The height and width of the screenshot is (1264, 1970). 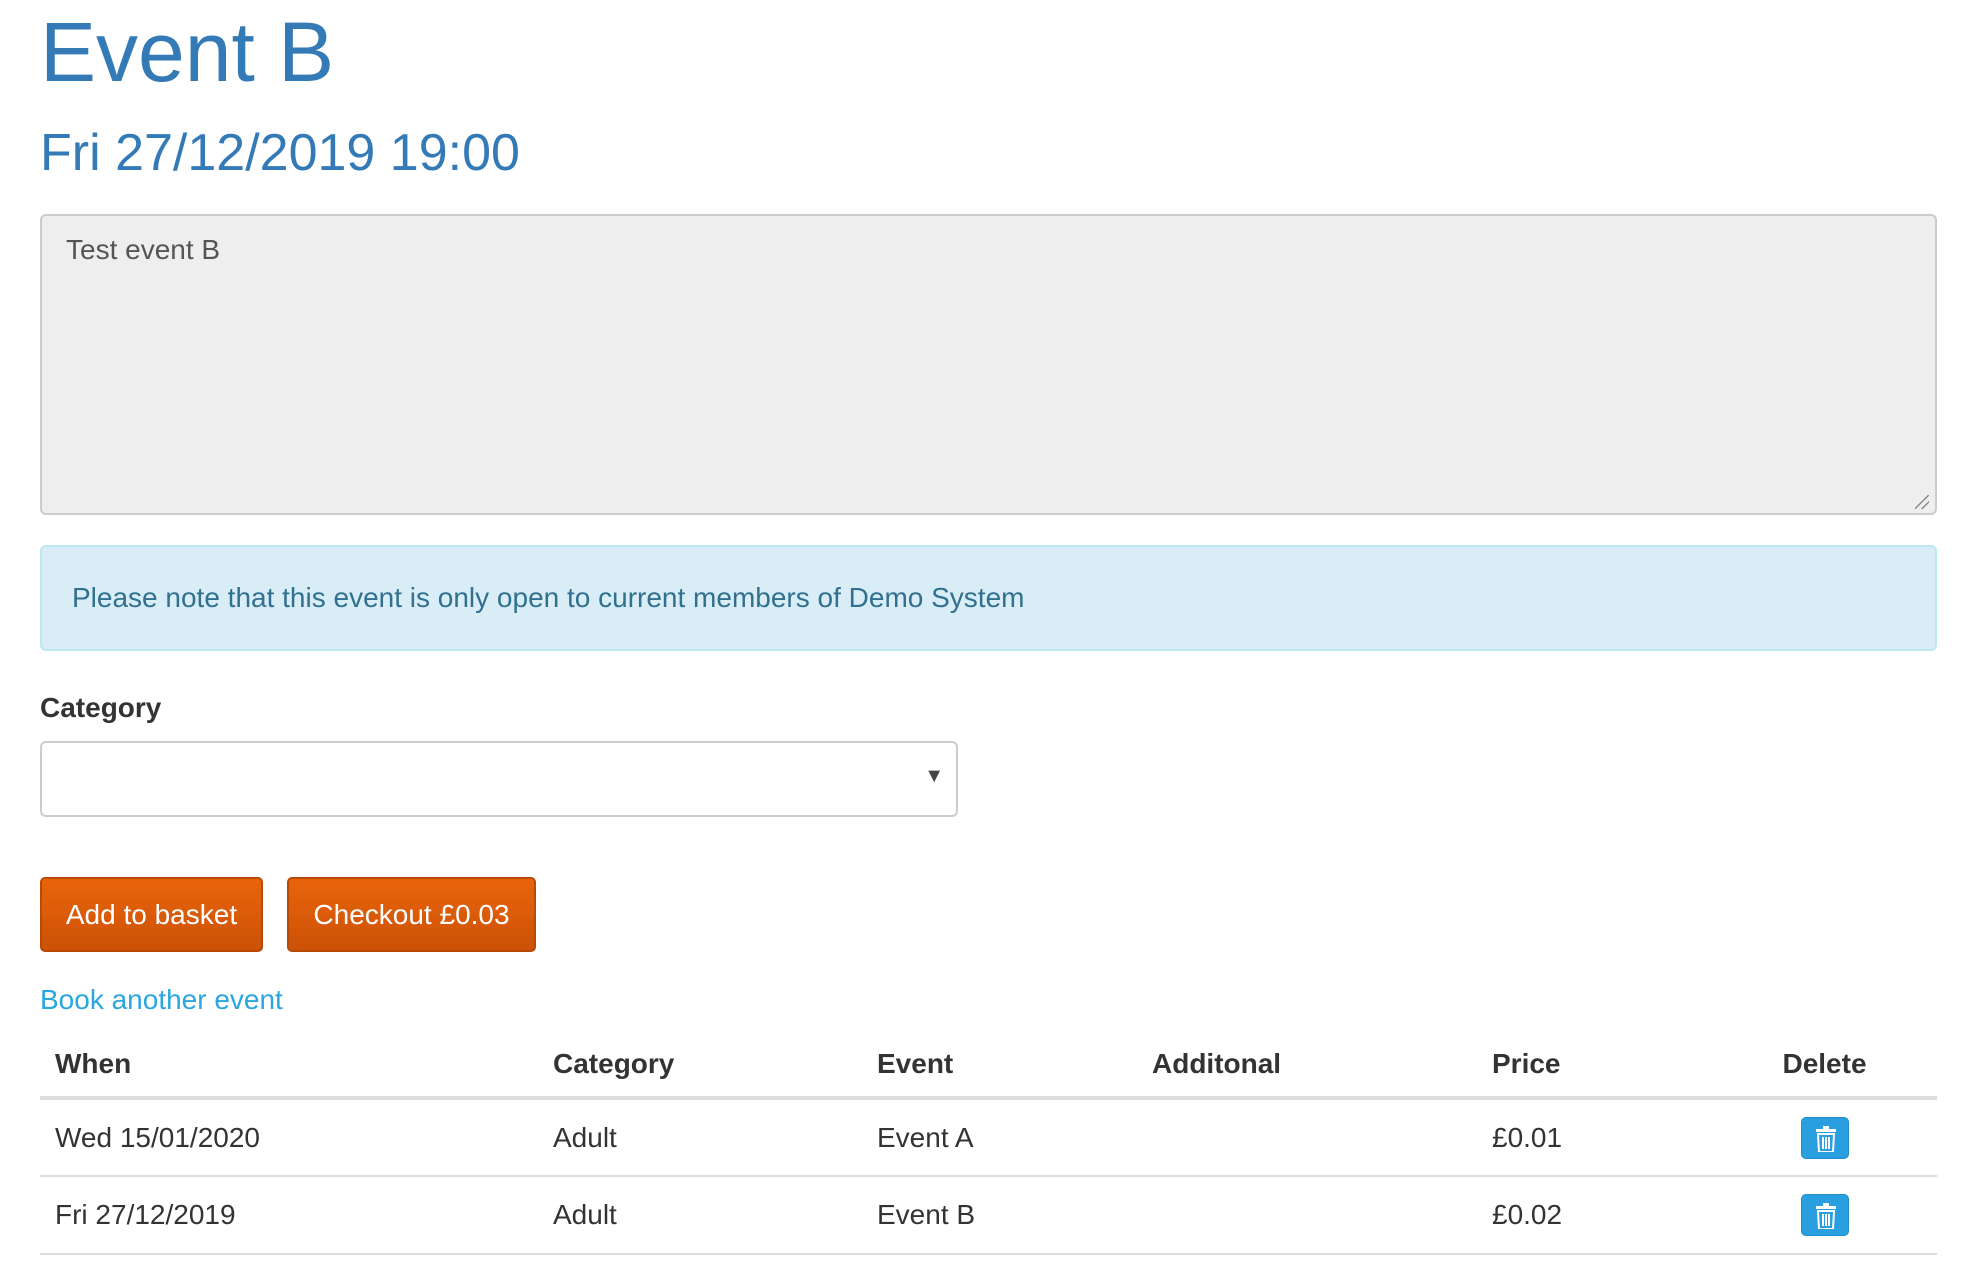 What do you see at coordinates (1922, 502) in the screenshot?
I see `resize-grip-icon` at bounding box center [1922, 502].